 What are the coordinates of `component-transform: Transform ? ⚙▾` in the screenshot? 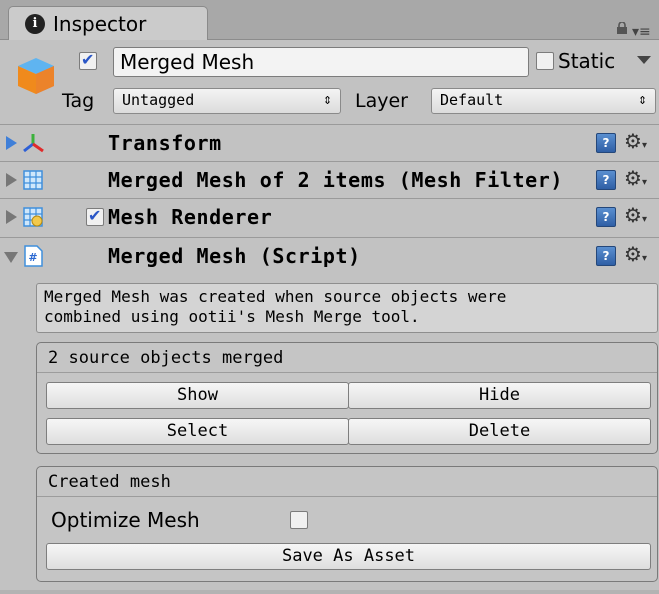 It's located at (329, 142).